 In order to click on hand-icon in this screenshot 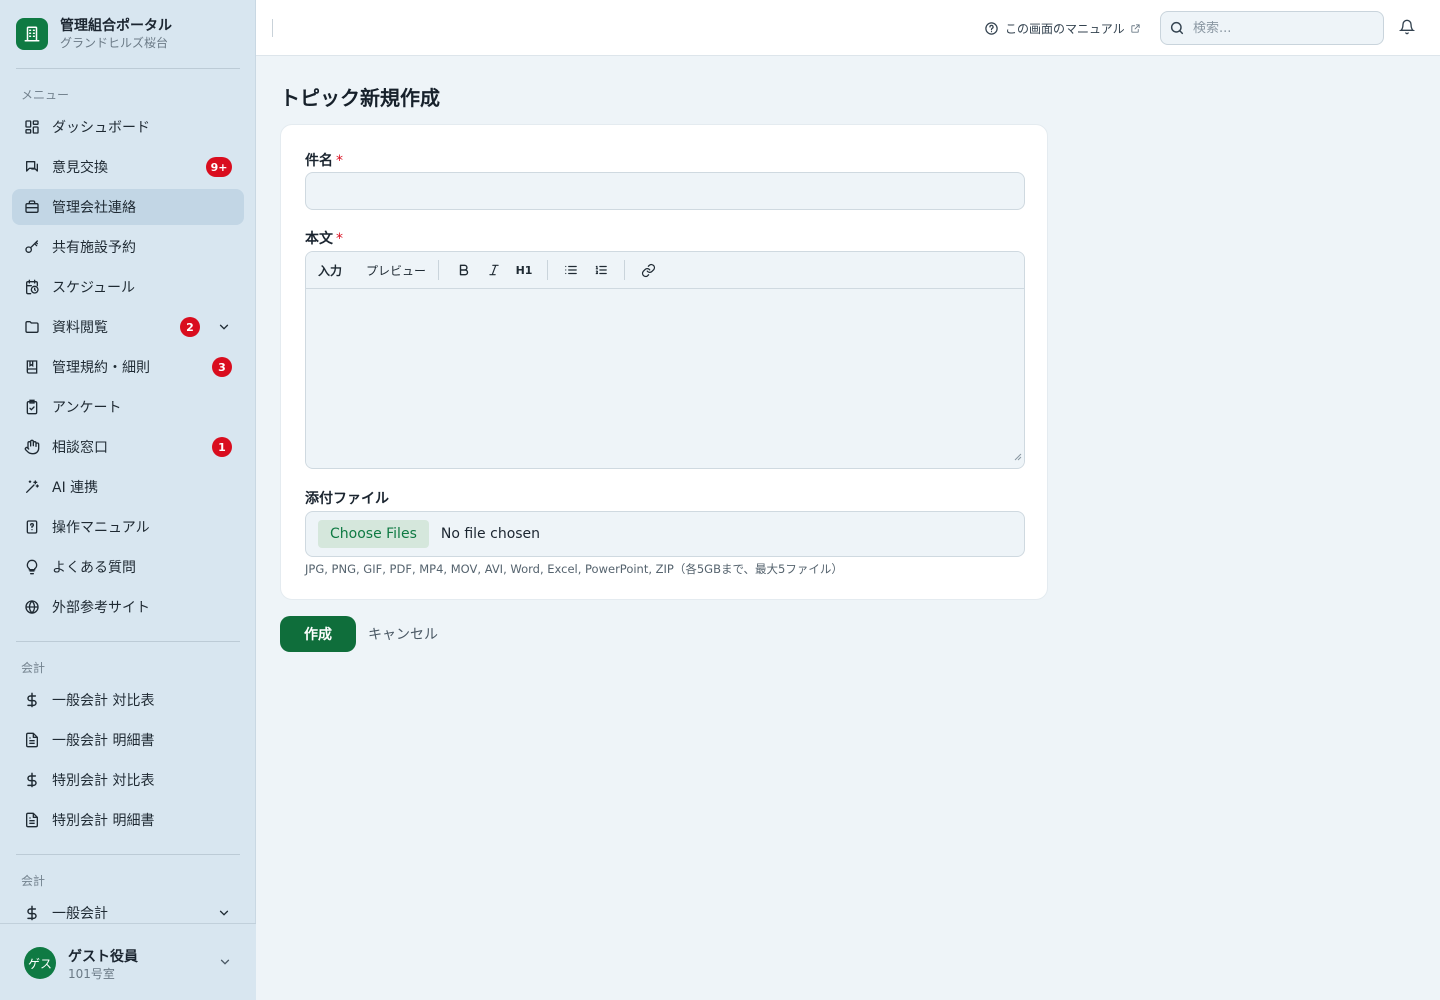, I will do `click(32, 447)`.